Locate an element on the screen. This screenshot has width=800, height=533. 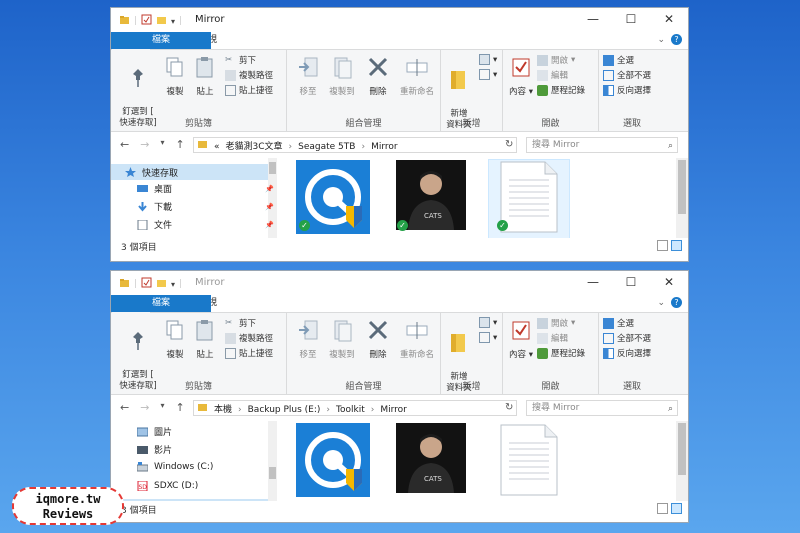
tab-file: 檔案 is located at coordinates (161, 303).